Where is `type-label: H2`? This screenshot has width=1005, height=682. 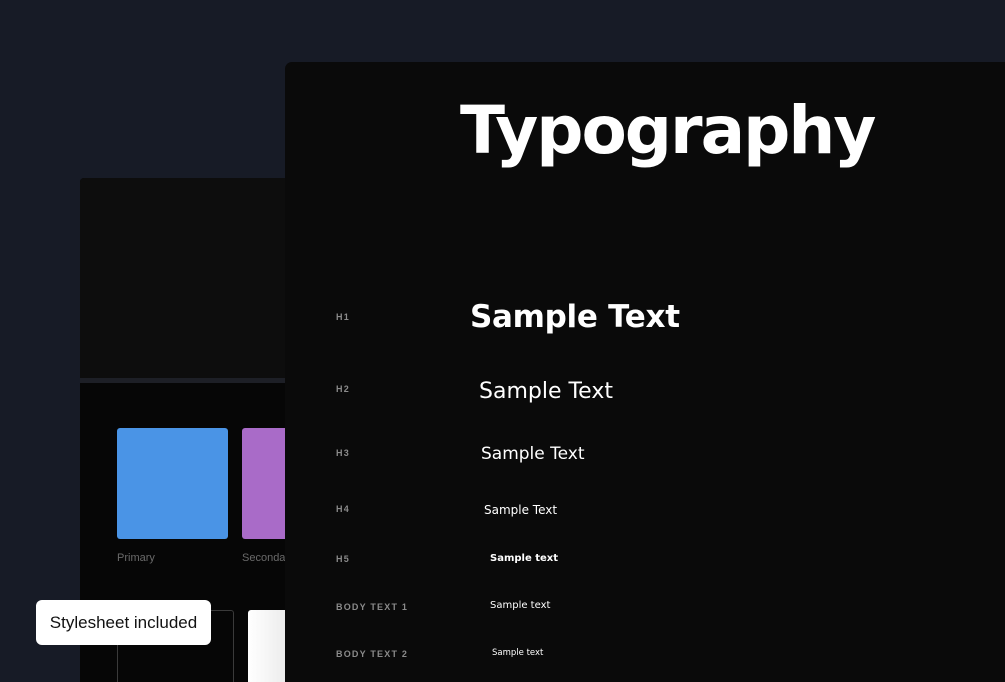 type-label: H2 is located at coordinates (343, 389).